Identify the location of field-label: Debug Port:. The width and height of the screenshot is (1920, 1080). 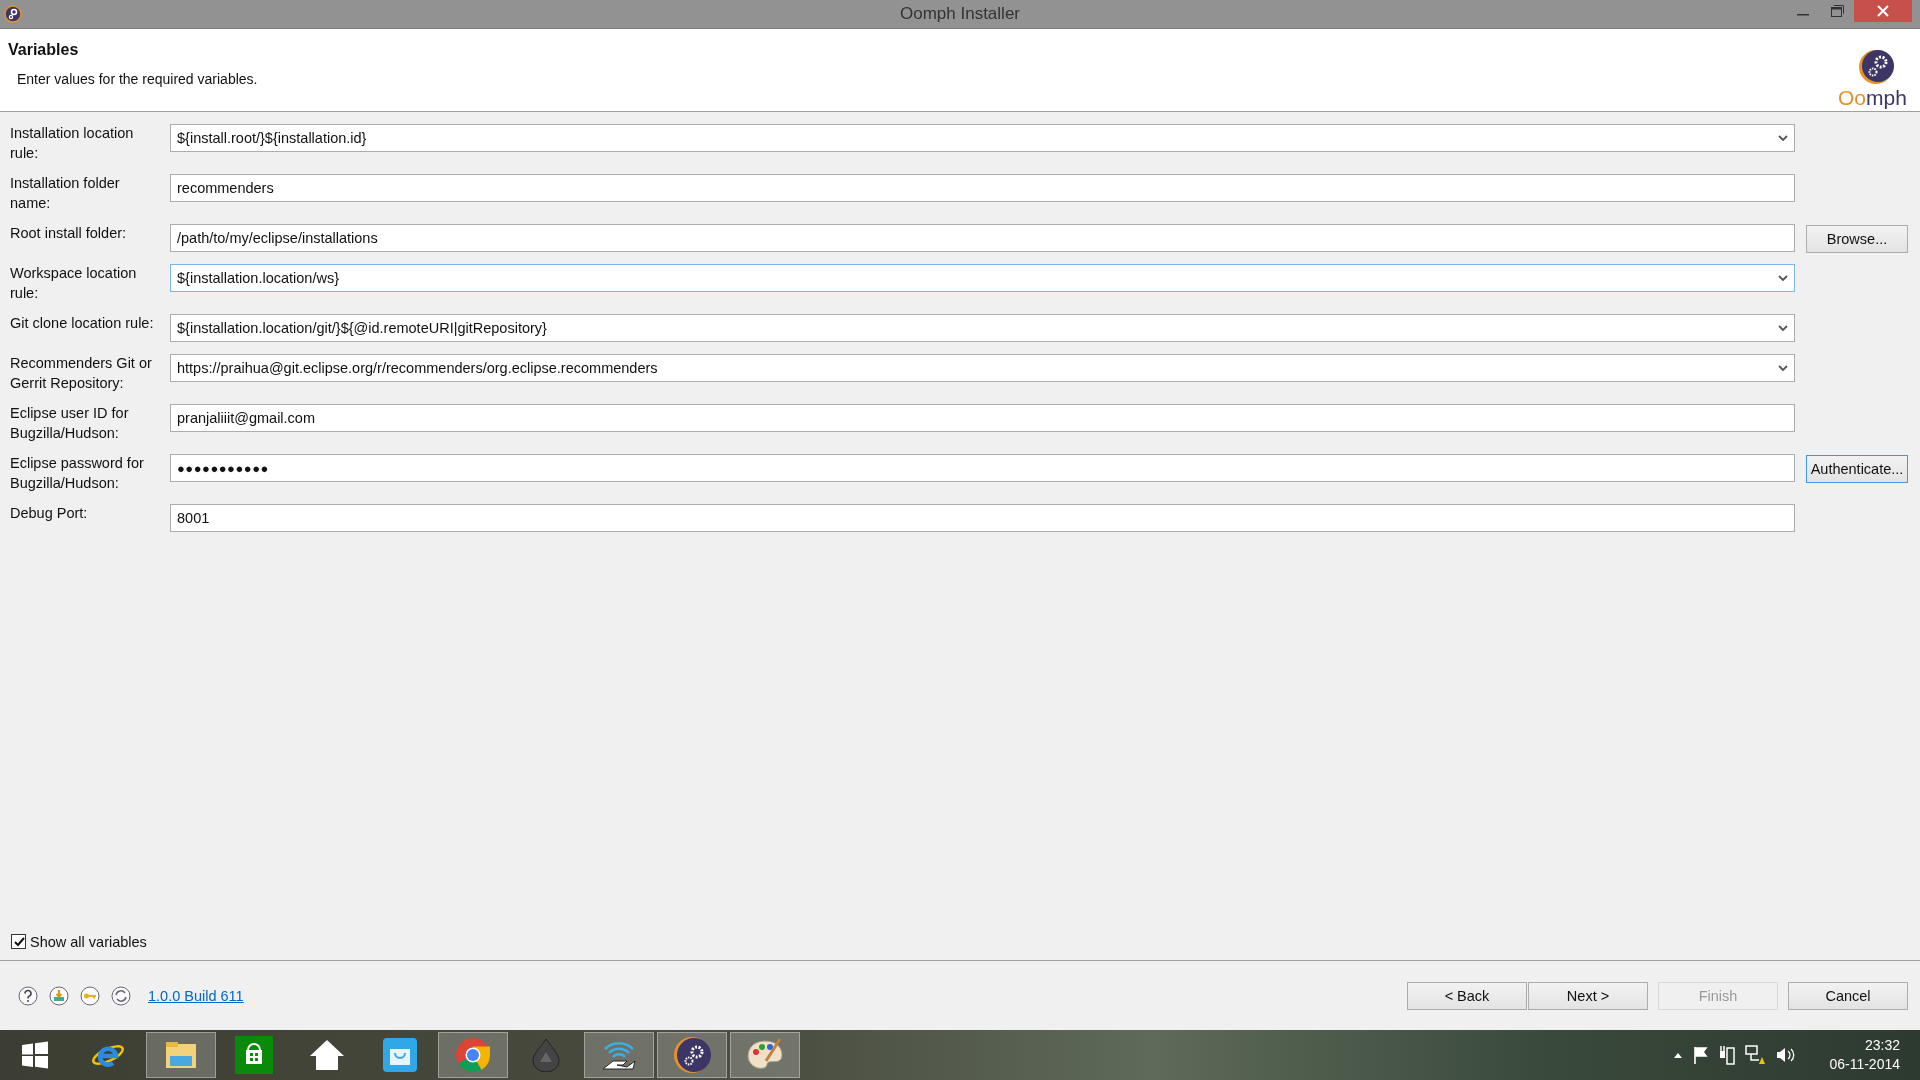
(49, 513).